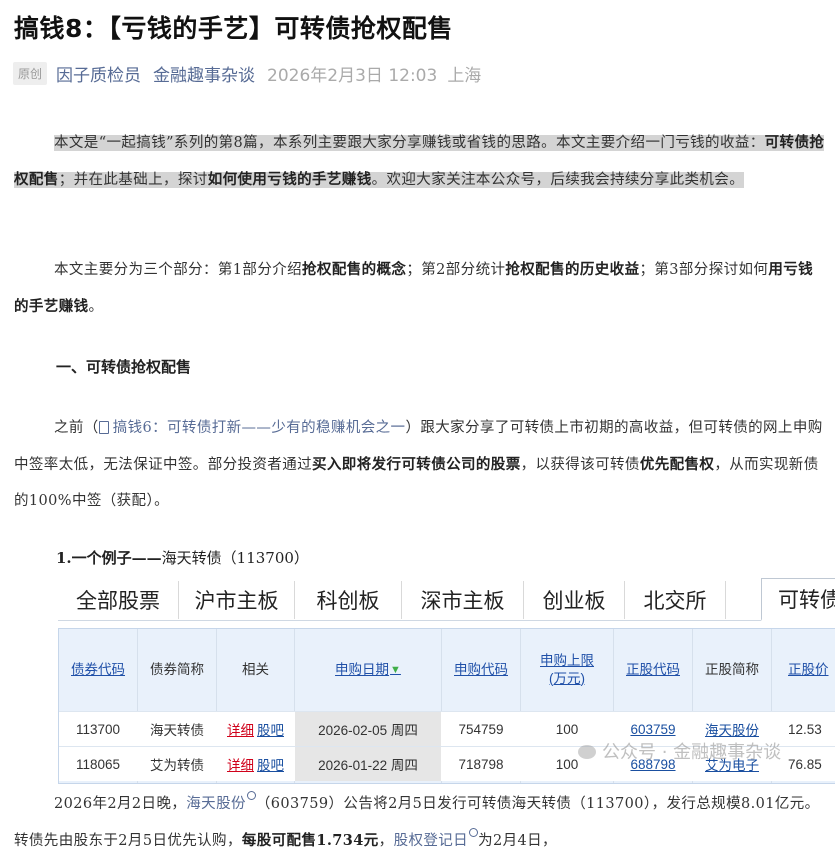 Image resolution: width=835 pixels, height=864 pixels. Describe the element at coordinates (431, 840) in the screenshot. I see `record-date-link-text: 股权登记日` at that location.